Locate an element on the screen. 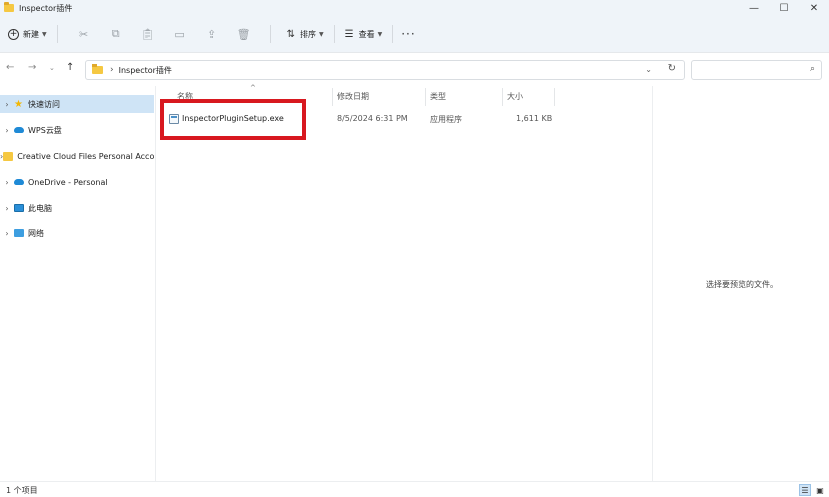  network-icon is located at coordinates (19, 233).